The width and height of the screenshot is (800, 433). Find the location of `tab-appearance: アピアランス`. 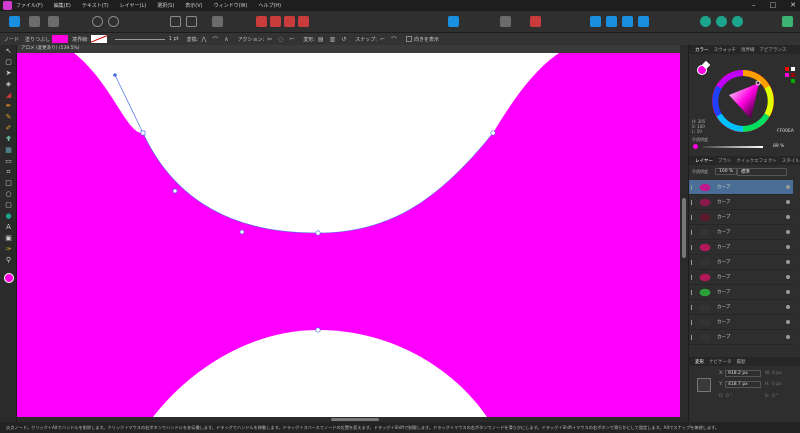

tab-appearance: アピアランス is located at coordinates (773, 50).